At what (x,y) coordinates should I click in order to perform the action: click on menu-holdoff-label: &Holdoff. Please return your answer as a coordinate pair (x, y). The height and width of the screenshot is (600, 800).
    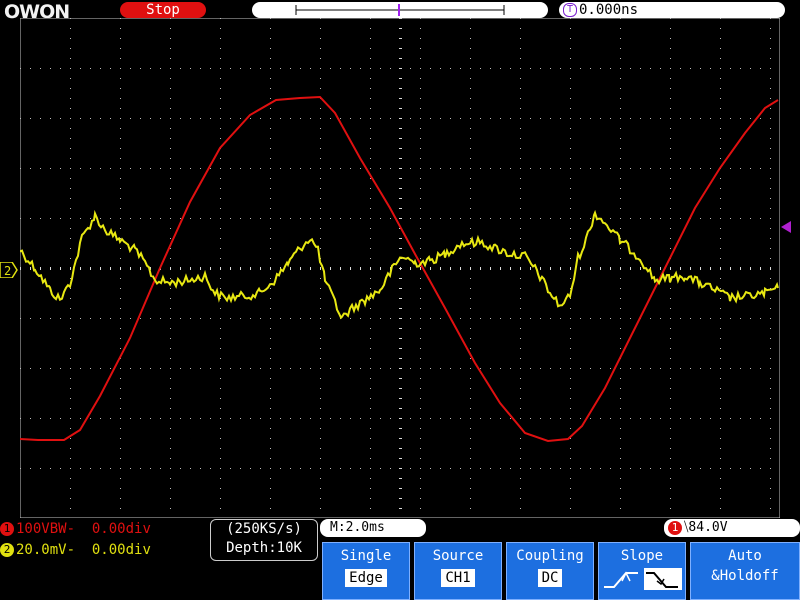
    Looking at the image, I should click on (745, 576).